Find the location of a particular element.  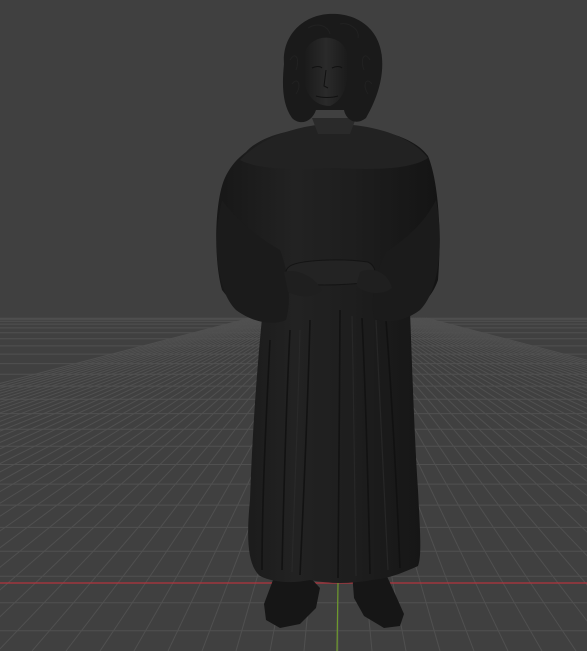

model-neck-band is located at coordinates (334, 126).